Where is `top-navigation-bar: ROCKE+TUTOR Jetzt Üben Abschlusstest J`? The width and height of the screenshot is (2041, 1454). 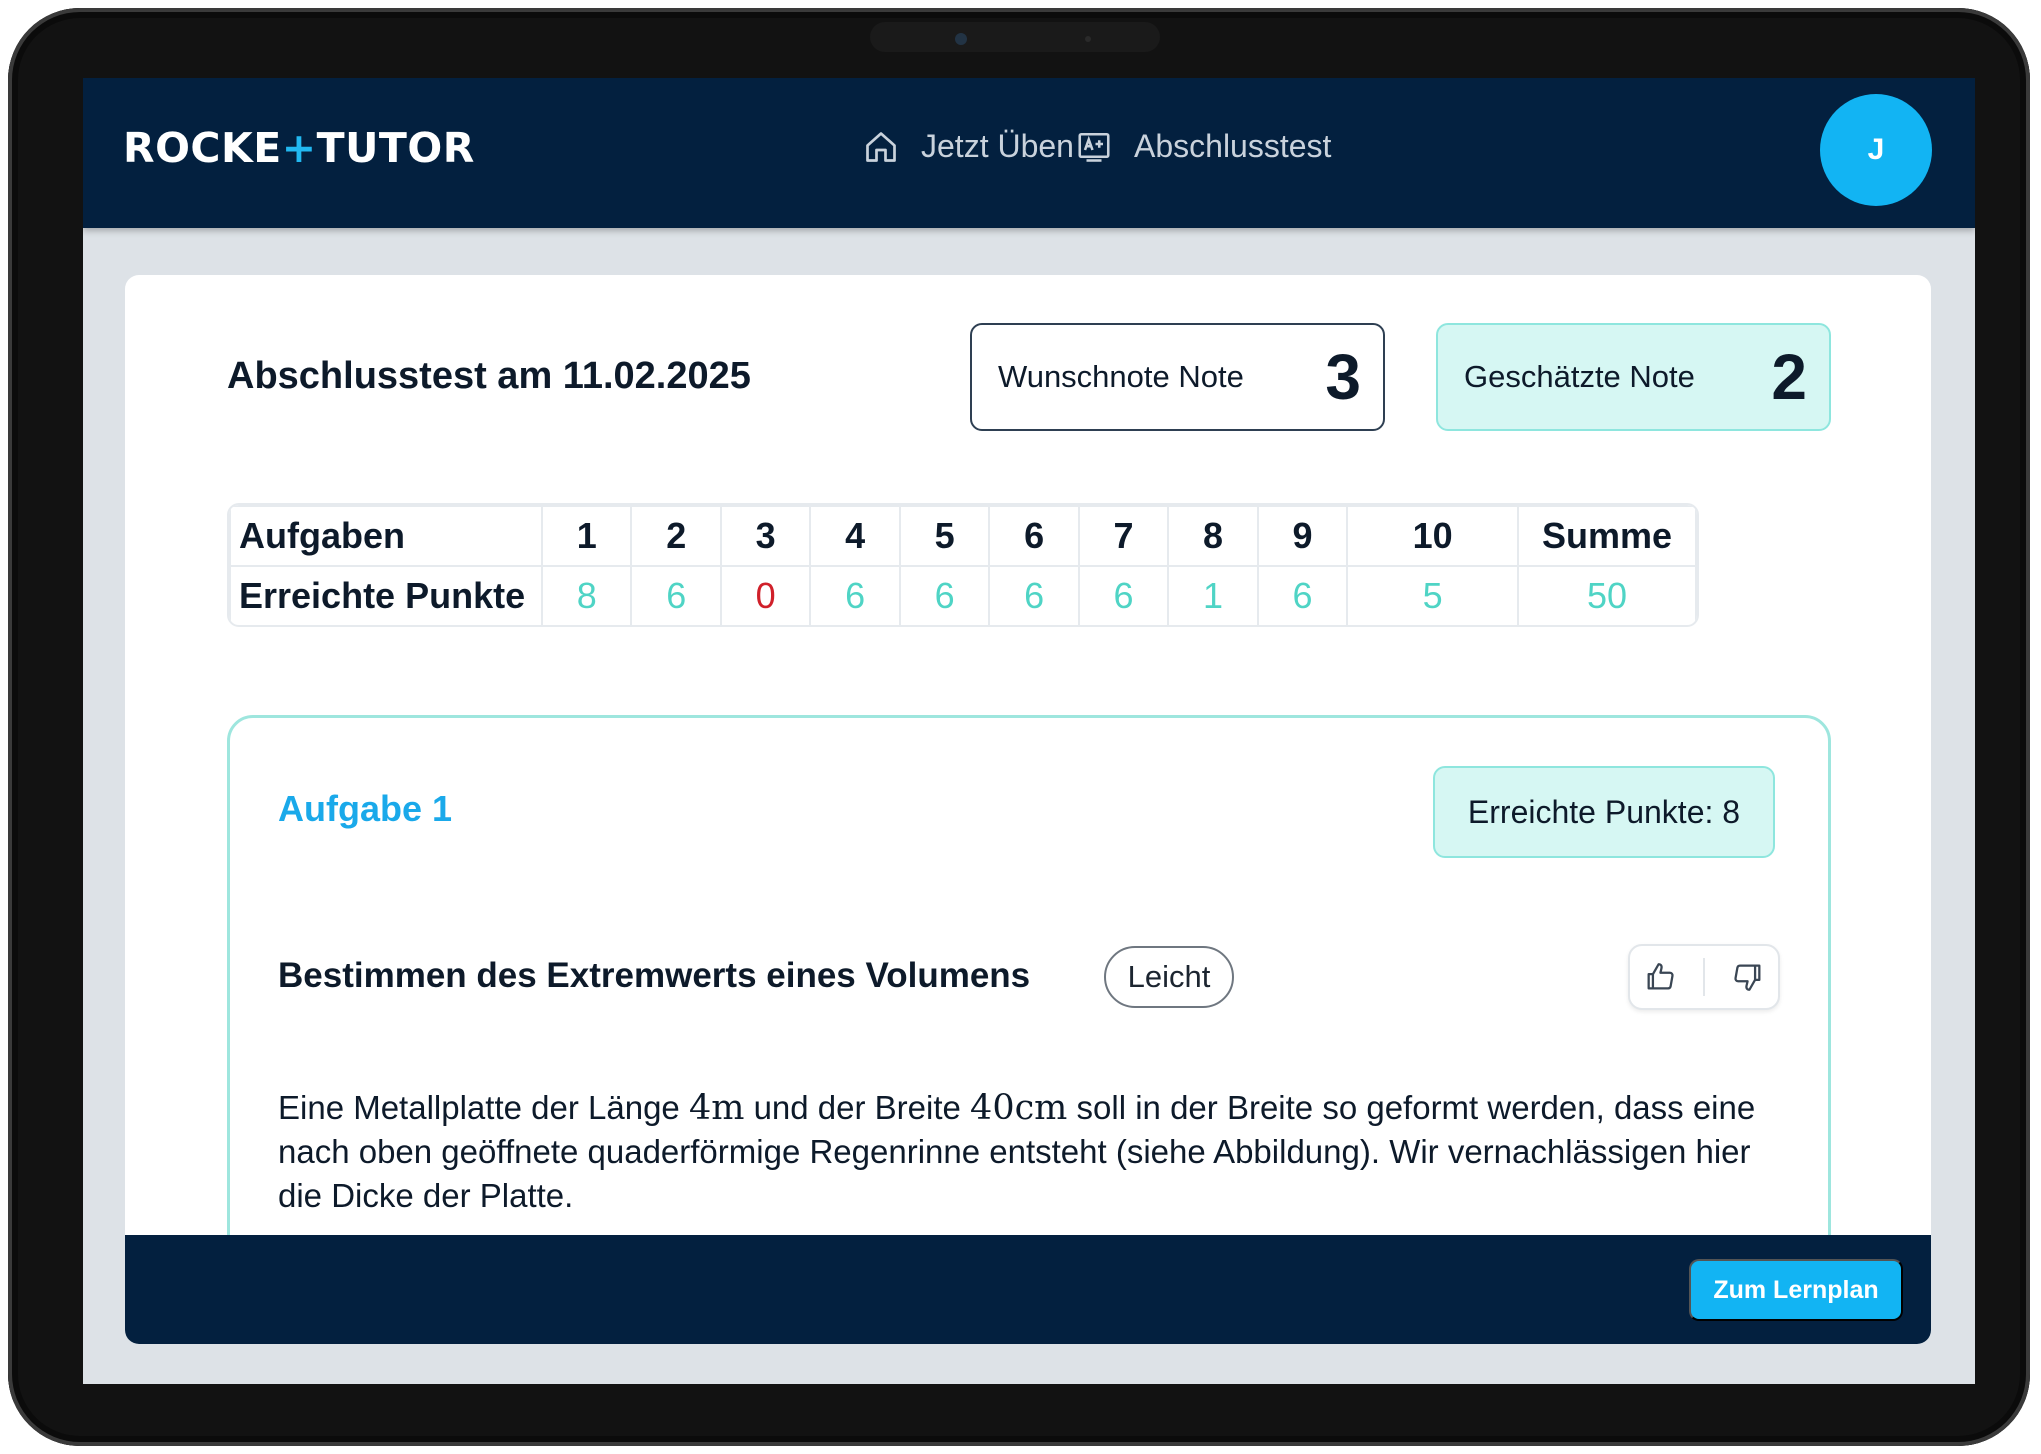
top-navigation-bar: ROCKE+TUTOR Jetzt Üben Abschlusstest J is located at coordinates (1029, 153).